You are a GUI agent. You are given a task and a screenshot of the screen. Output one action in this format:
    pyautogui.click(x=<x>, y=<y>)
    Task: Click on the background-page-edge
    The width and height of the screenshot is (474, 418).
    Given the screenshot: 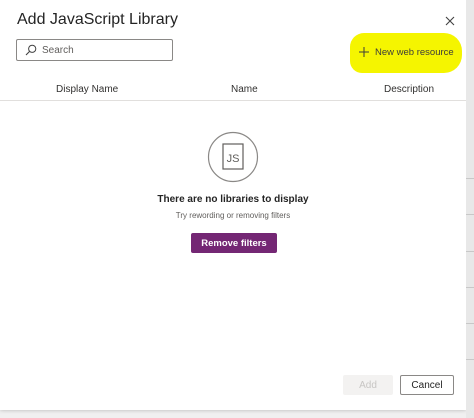 What is the action you would take?
    pyautogui.click(x=470, y=209)
    